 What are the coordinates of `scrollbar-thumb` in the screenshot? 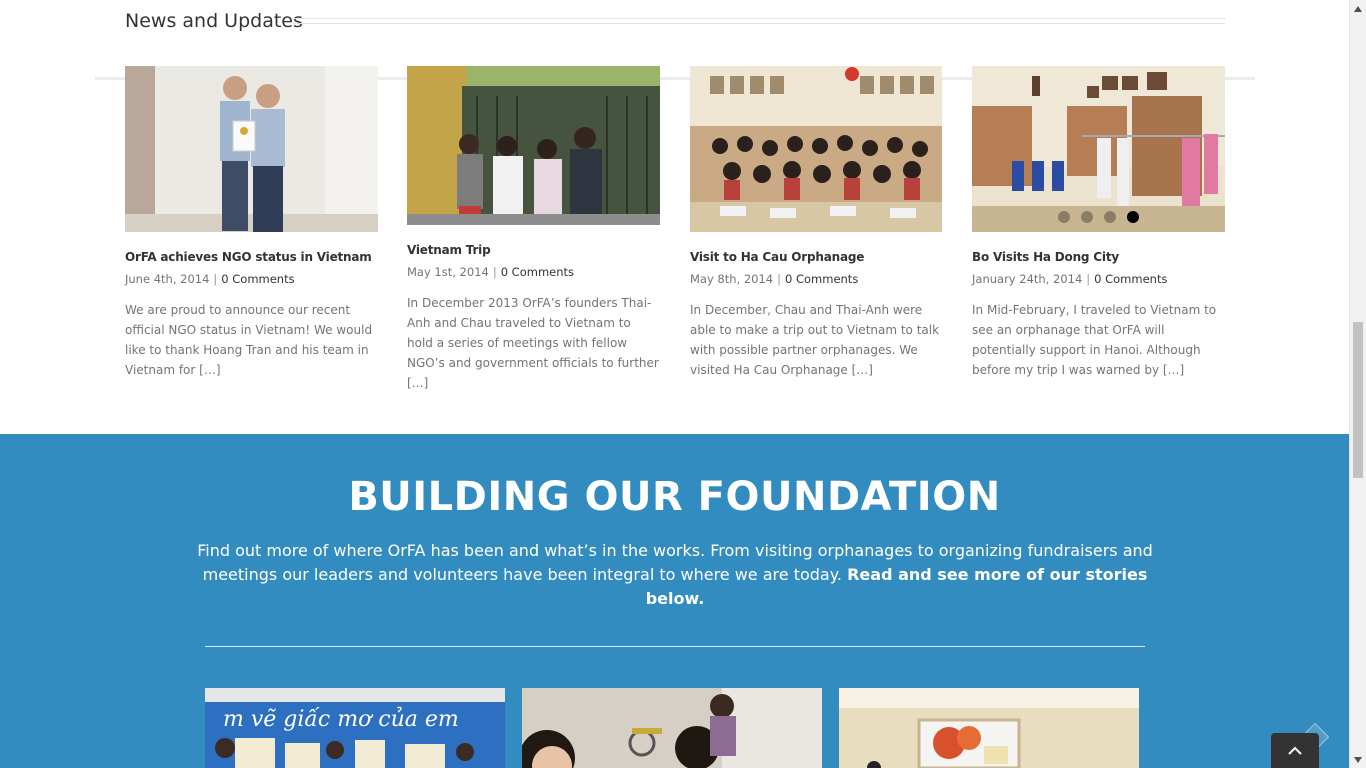 It's located at (1358, 400).